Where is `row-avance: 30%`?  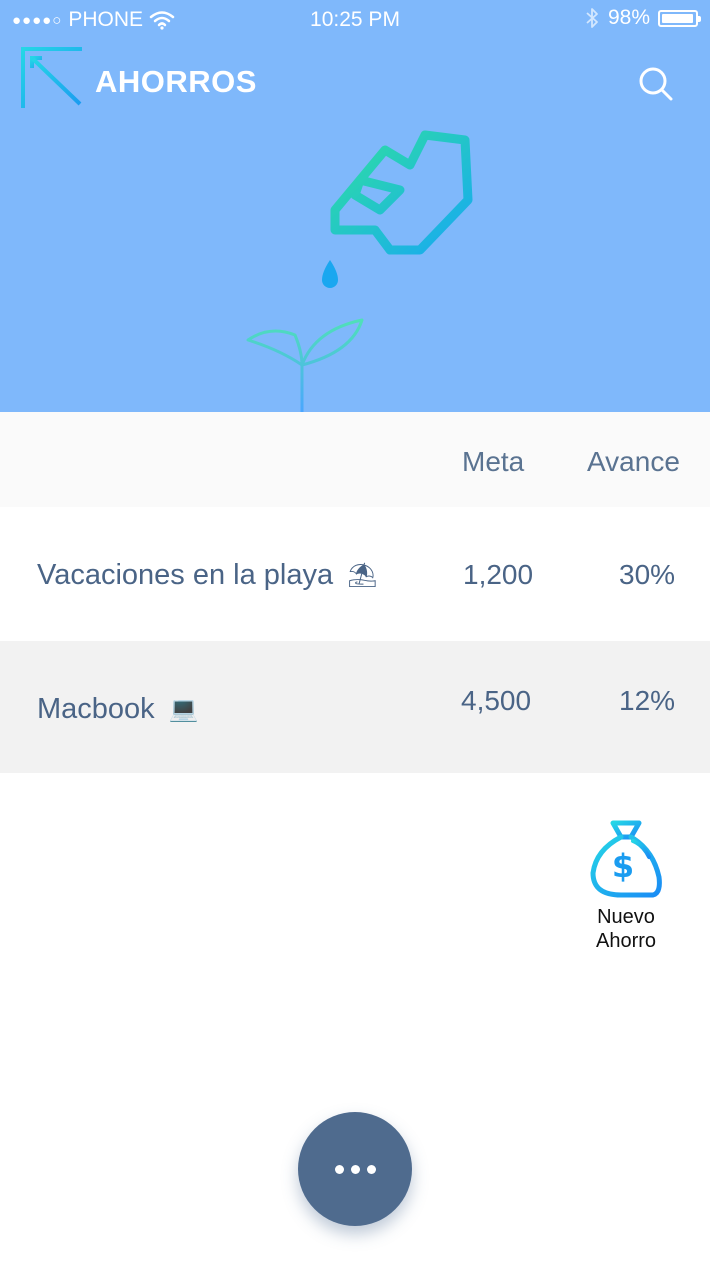
row-avance: 30% is located at coordinates (647, 574).